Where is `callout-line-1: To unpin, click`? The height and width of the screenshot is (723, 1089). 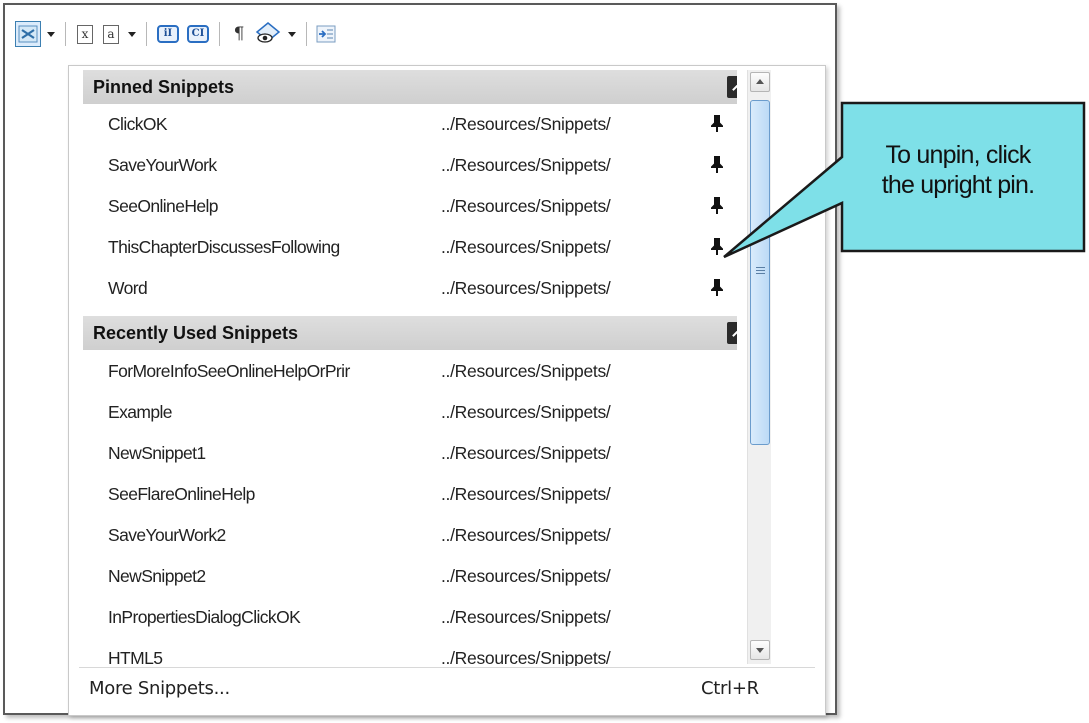 callout-line-1: To unpin, click is located at coordinates (958, 155).